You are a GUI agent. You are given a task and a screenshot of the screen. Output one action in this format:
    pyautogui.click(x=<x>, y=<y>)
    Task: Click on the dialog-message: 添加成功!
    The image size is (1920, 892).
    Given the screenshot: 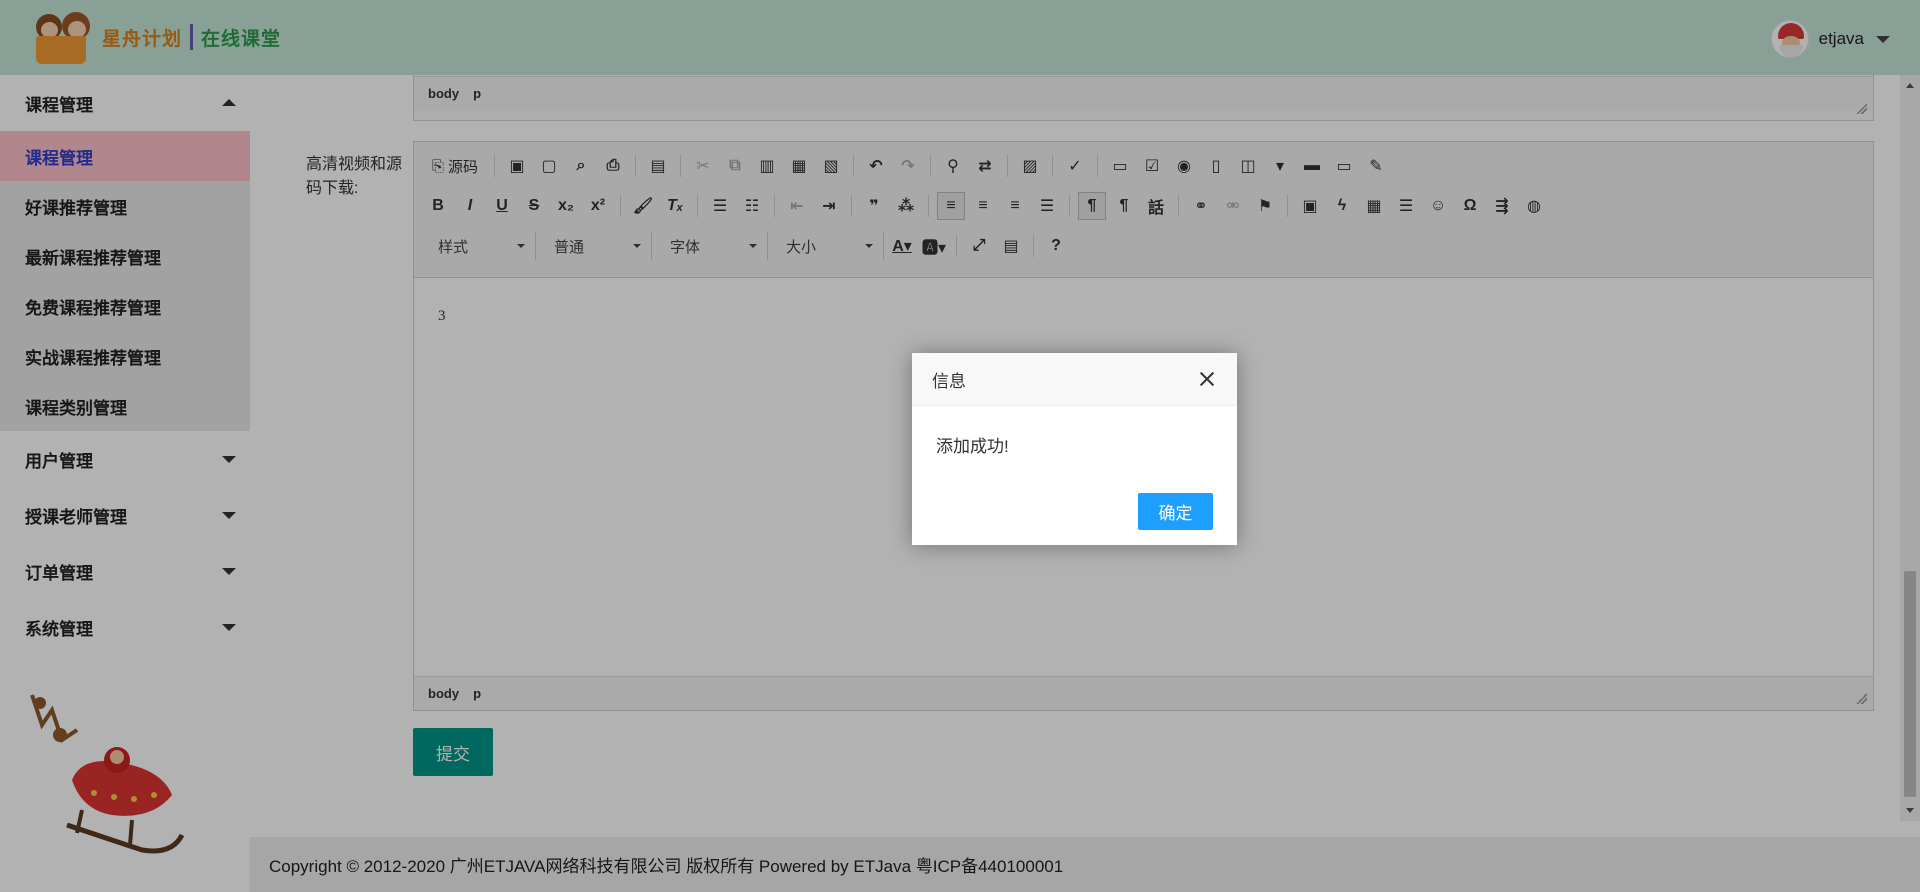 What is the action you would take?
    pyautogui.click(x=972, y=446)
    